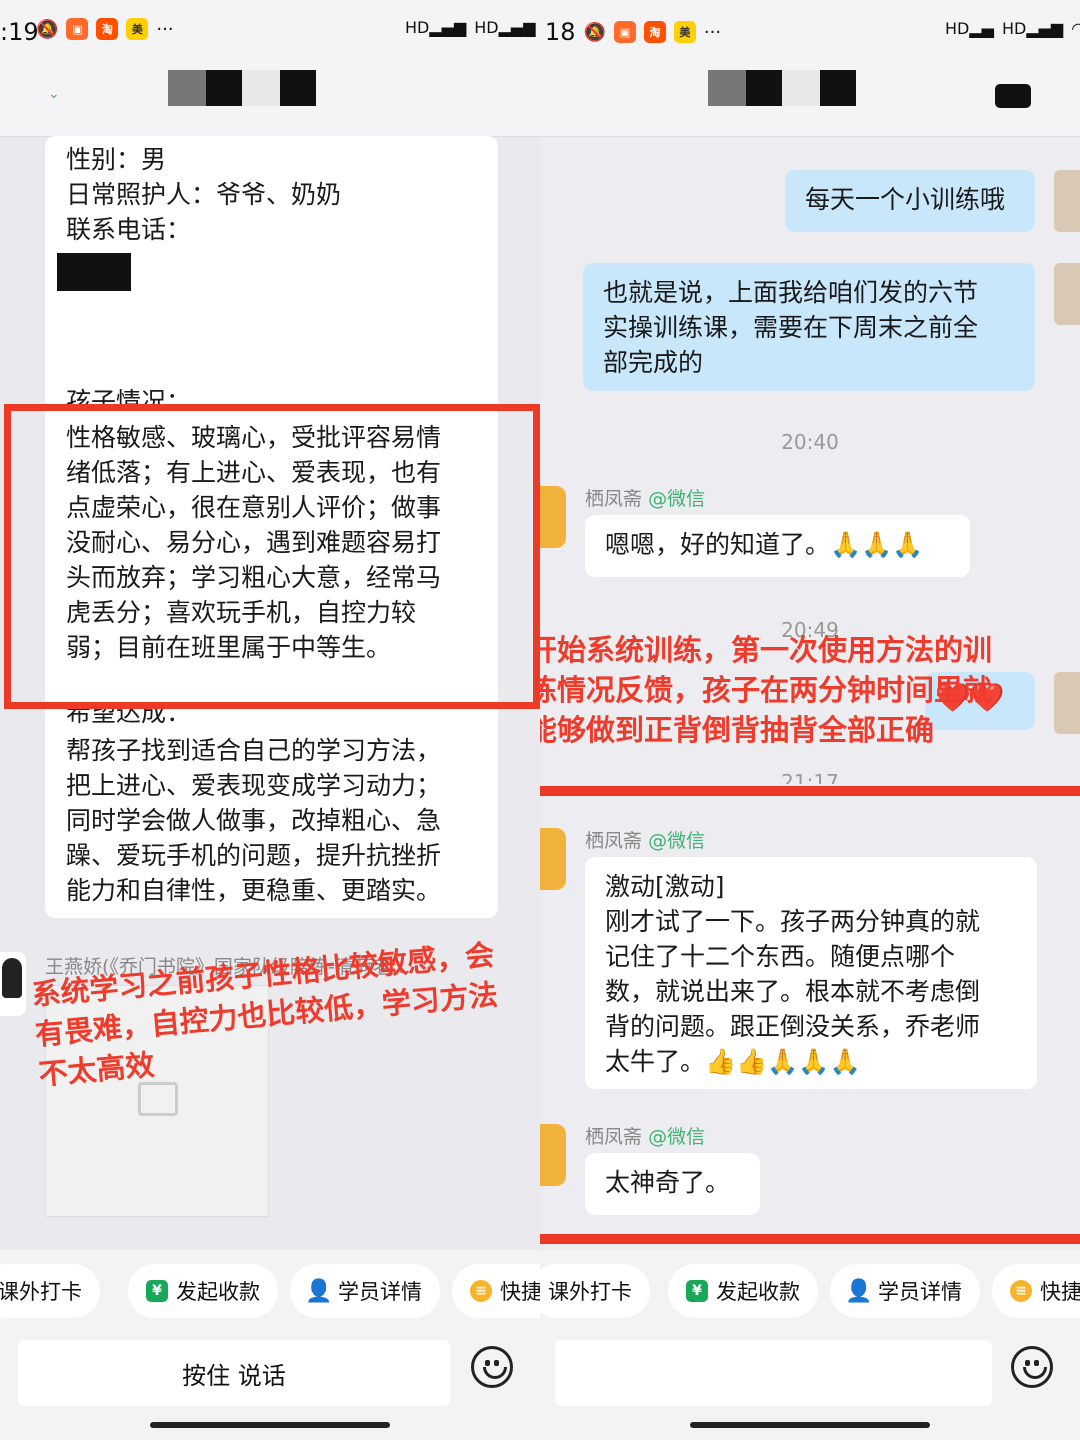 This screenshot has width=1080, height=1440. I want to click on child-heading: 孩子情况：, so click(129, 396).